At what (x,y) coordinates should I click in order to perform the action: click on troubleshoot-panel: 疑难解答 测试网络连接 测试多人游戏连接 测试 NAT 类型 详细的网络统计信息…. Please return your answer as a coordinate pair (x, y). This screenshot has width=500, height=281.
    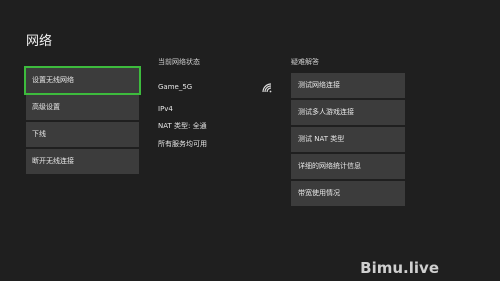
    Looking at the image, I should click on (348, 132).